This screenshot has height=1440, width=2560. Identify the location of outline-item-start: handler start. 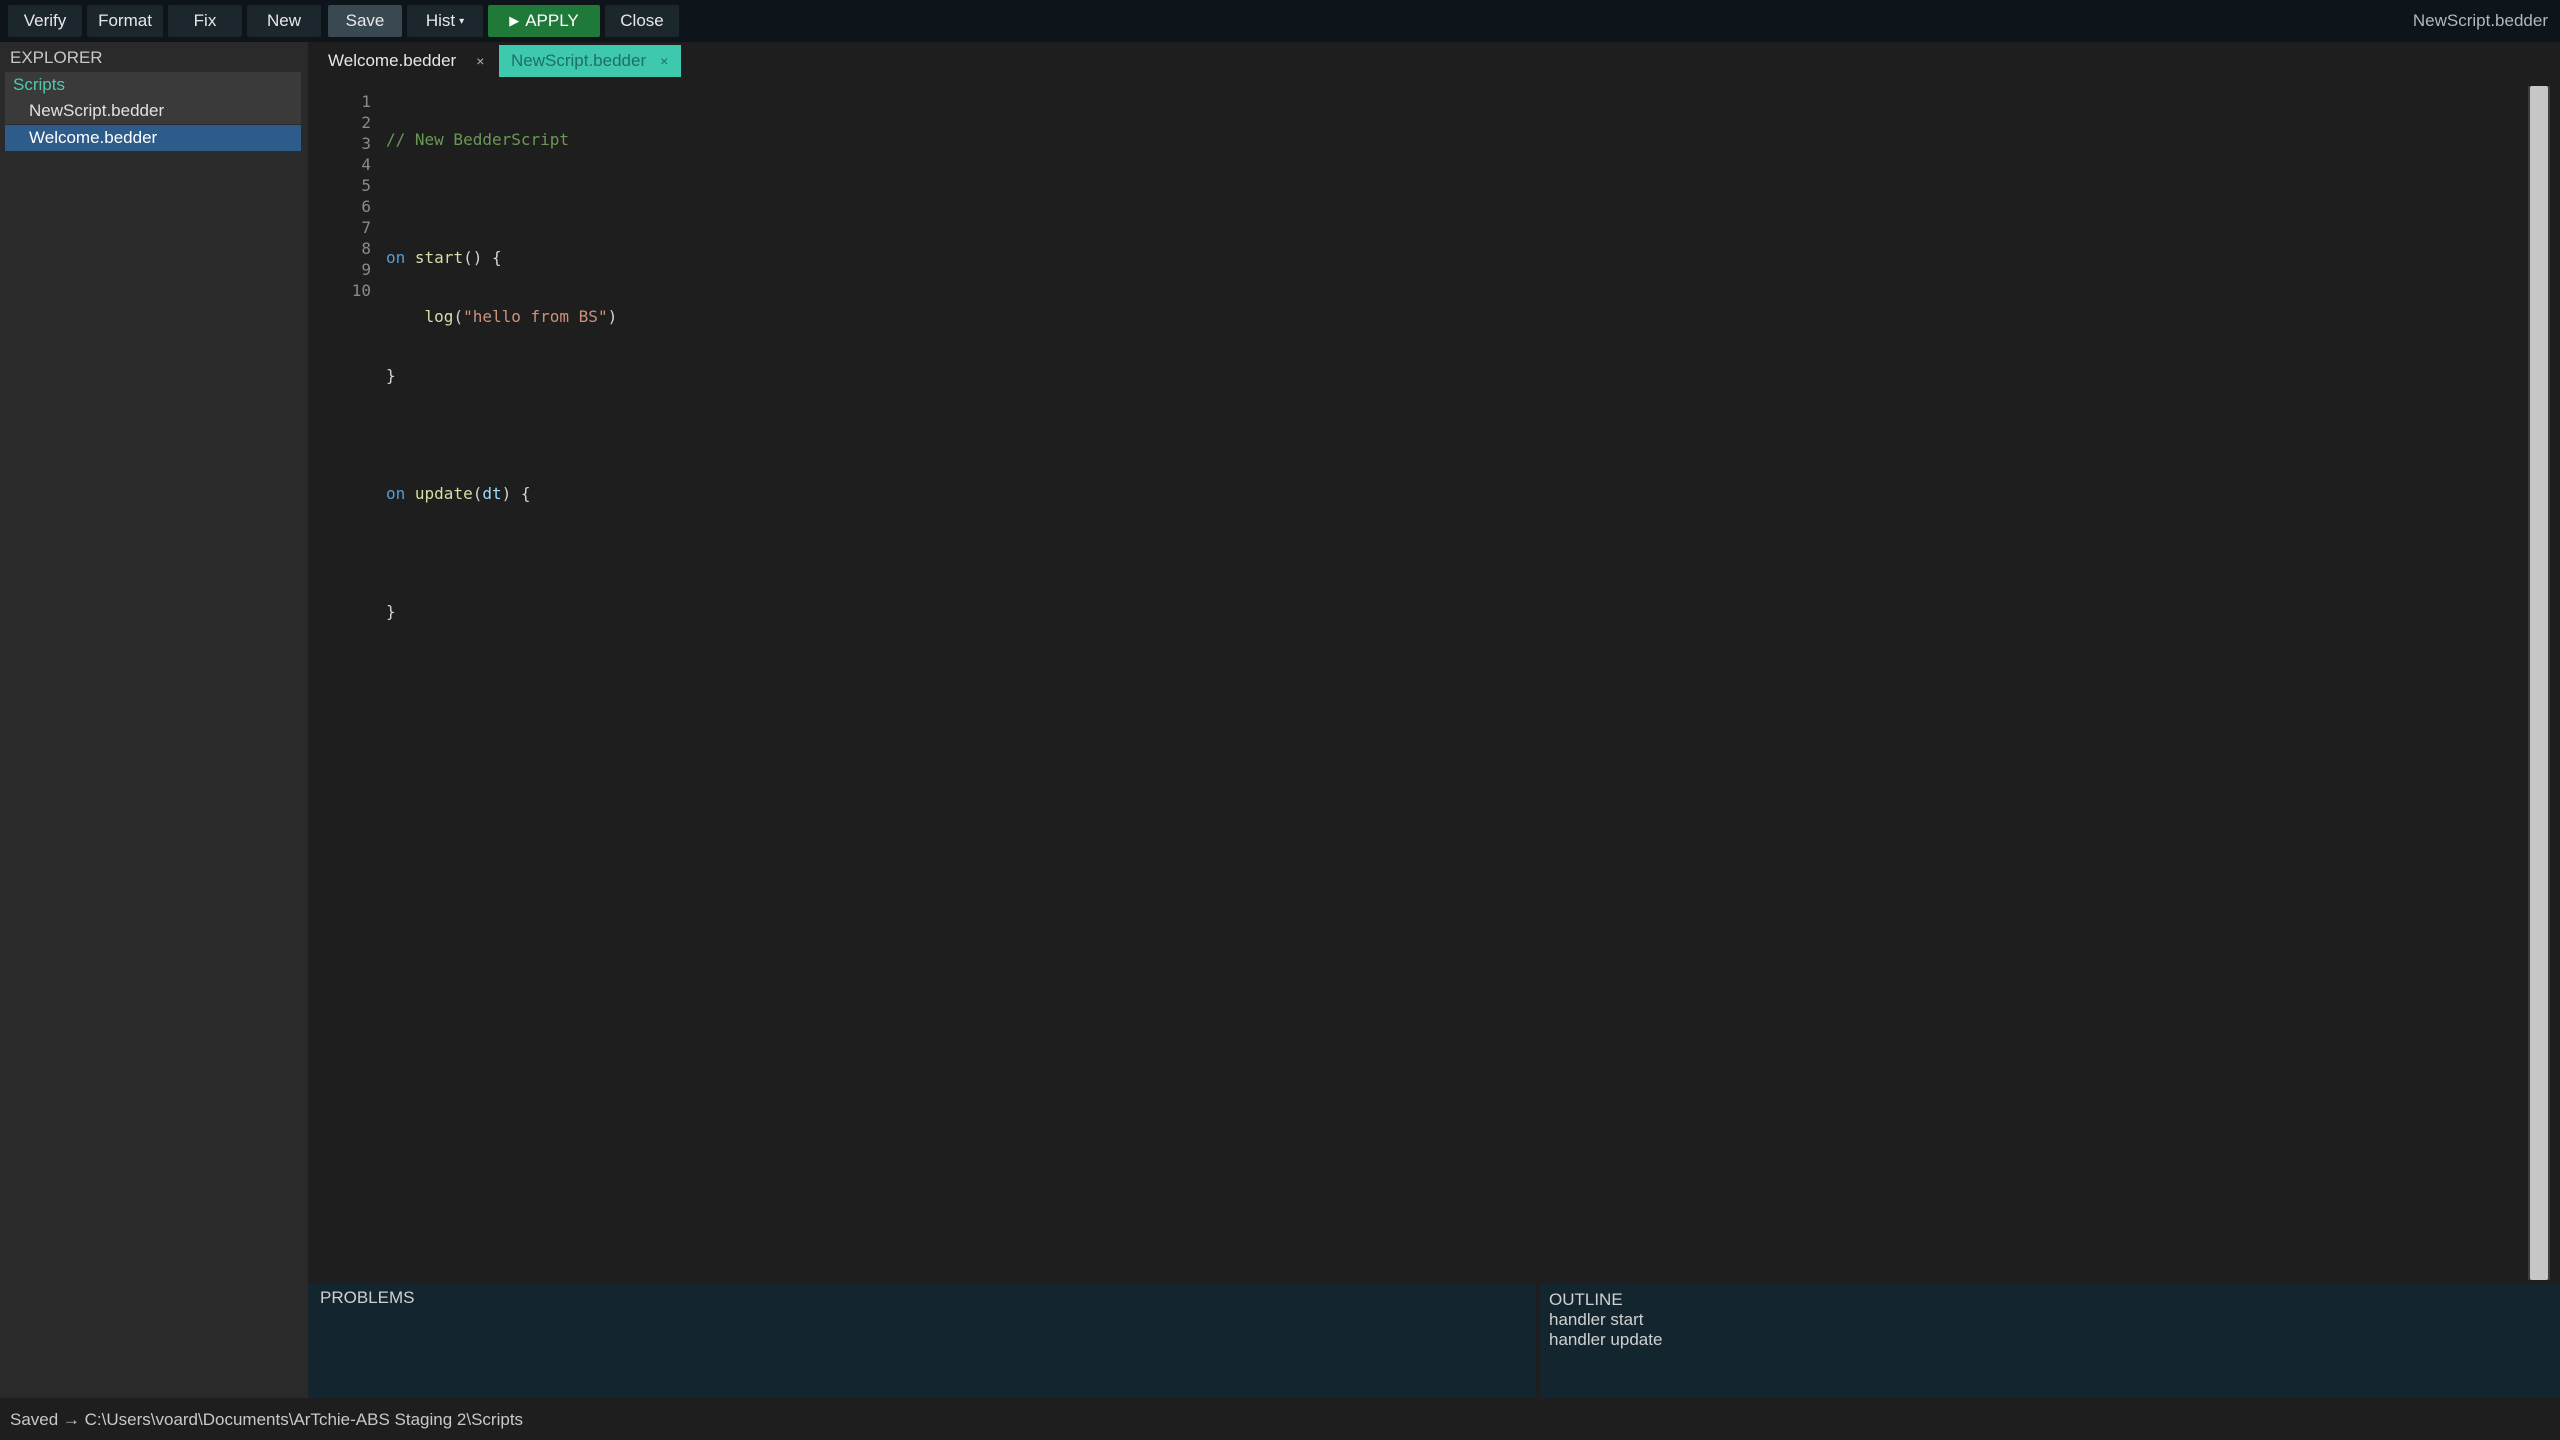
(1596, 1320).